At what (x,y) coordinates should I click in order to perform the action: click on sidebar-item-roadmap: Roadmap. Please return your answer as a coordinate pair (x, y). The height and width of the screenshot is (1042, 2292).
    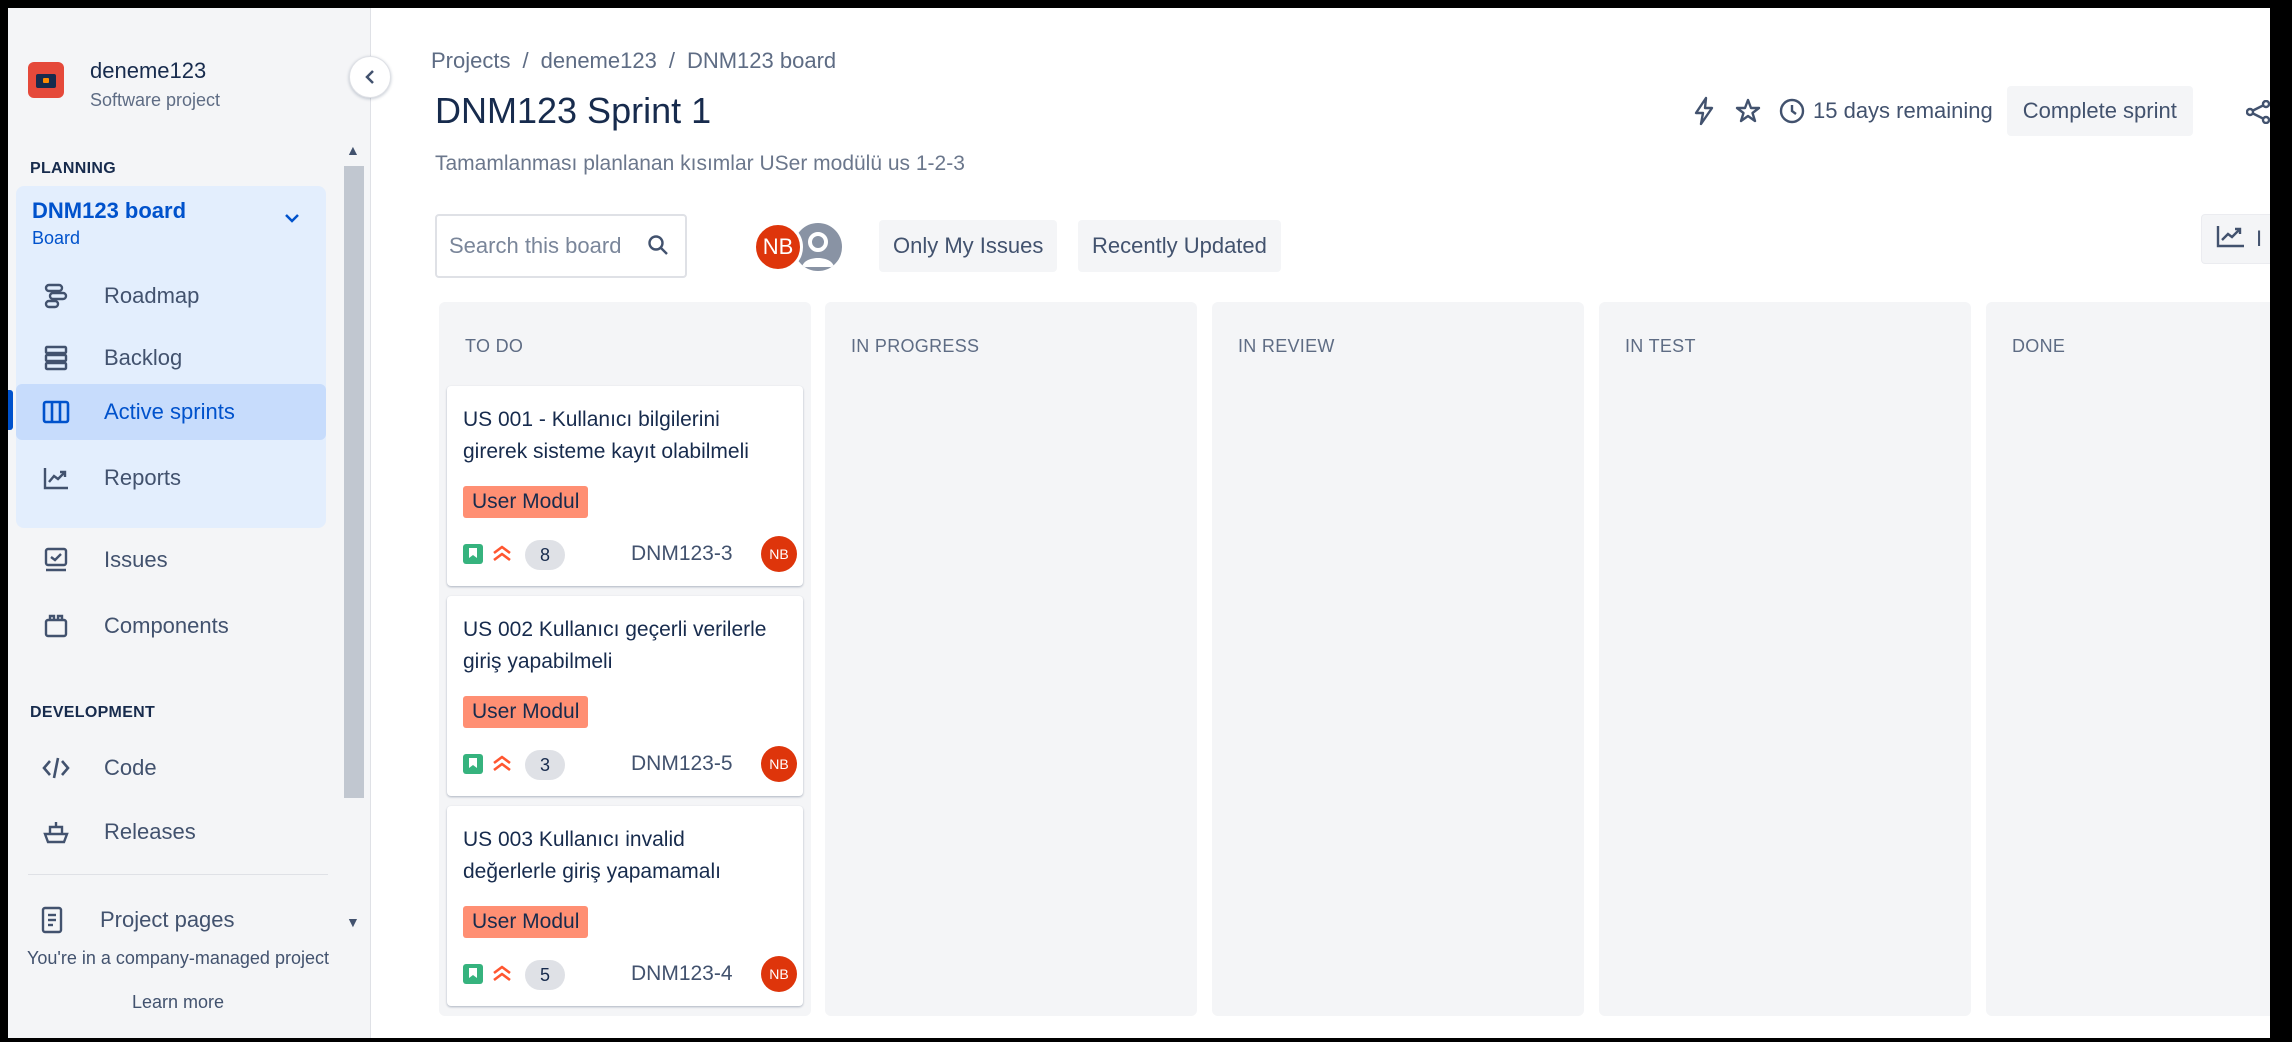
    Looking at the image, I should click on (171, 296).